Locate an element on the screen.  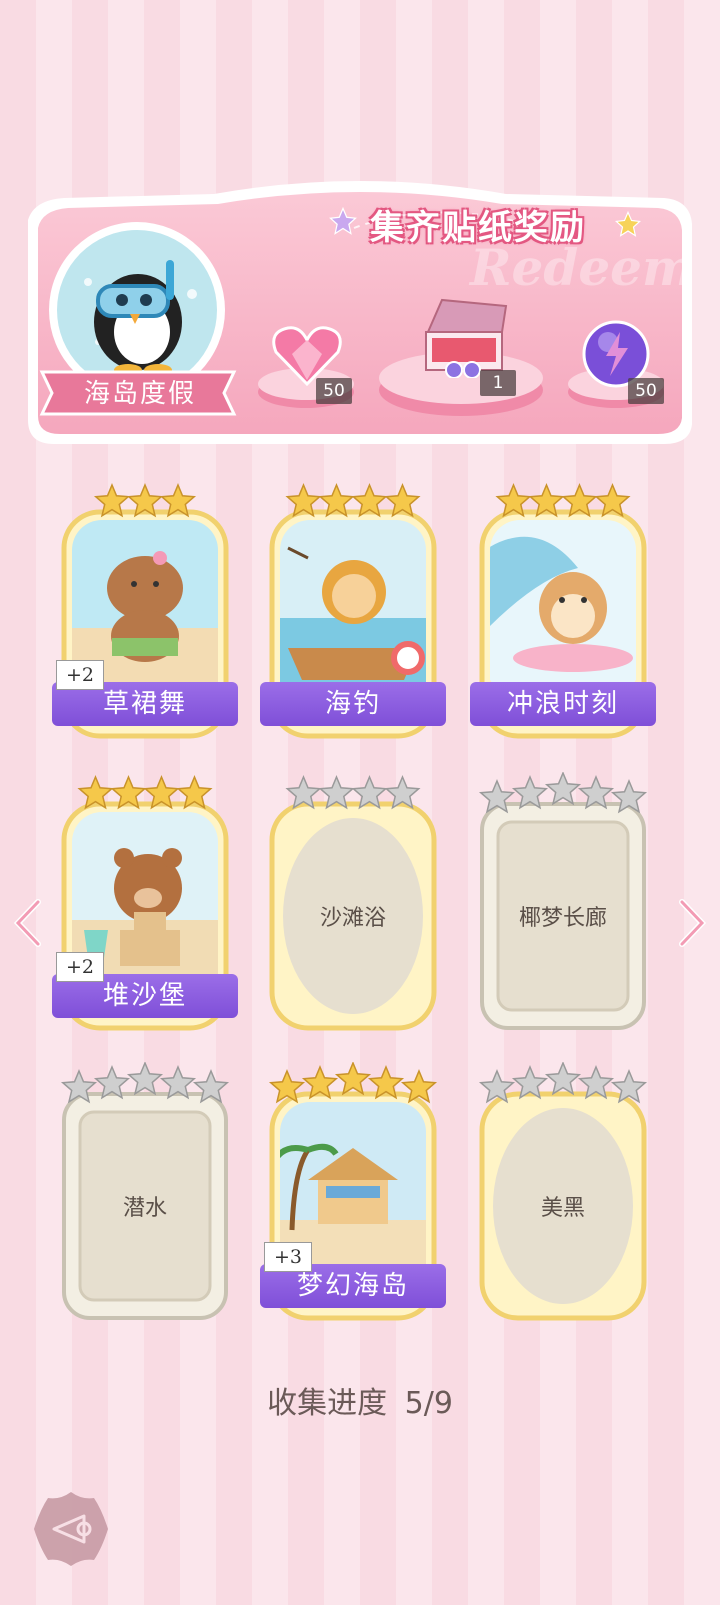
hamster-surf-illustration is located at coordinates (563, 604).